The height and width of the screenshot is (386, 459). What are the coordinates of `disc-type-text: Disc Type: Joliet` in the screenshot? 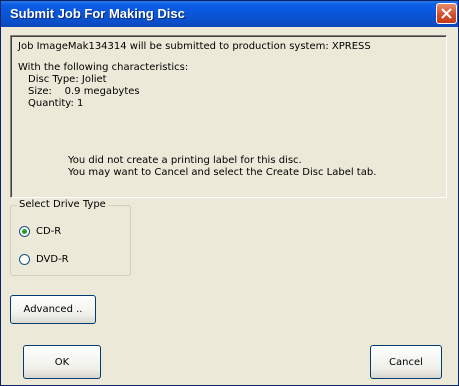 It's located at (67, 79).